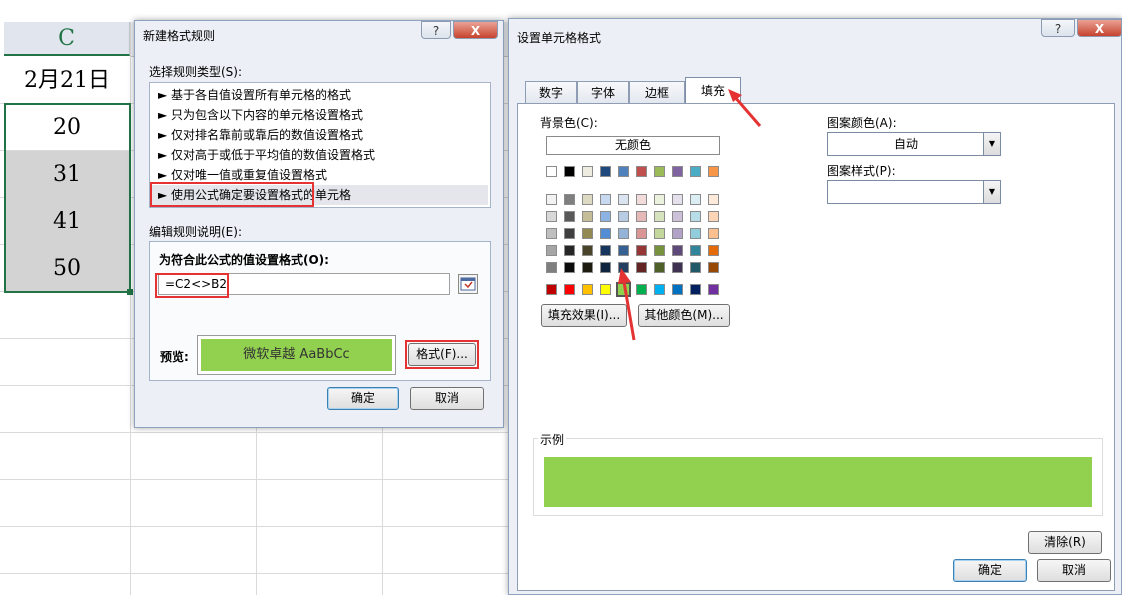 The height and width of the screenshot is (595, 1122). I want to click on edit-description-label: 编辑规则说明(E):, so click(195, 232).